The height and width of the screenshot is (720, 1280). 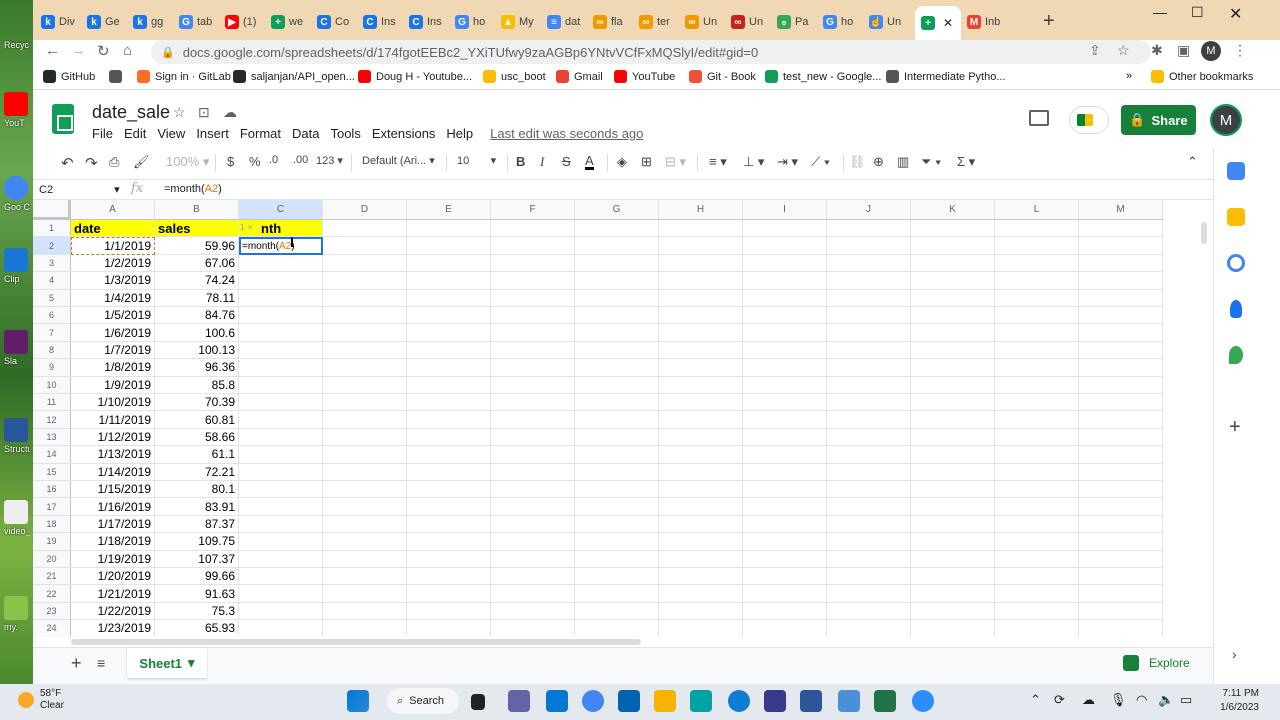 What do you see at coordinates (849, 701) in the screenshot?
I see `slack-taskbar-icon` at bounding box center [849, 701].